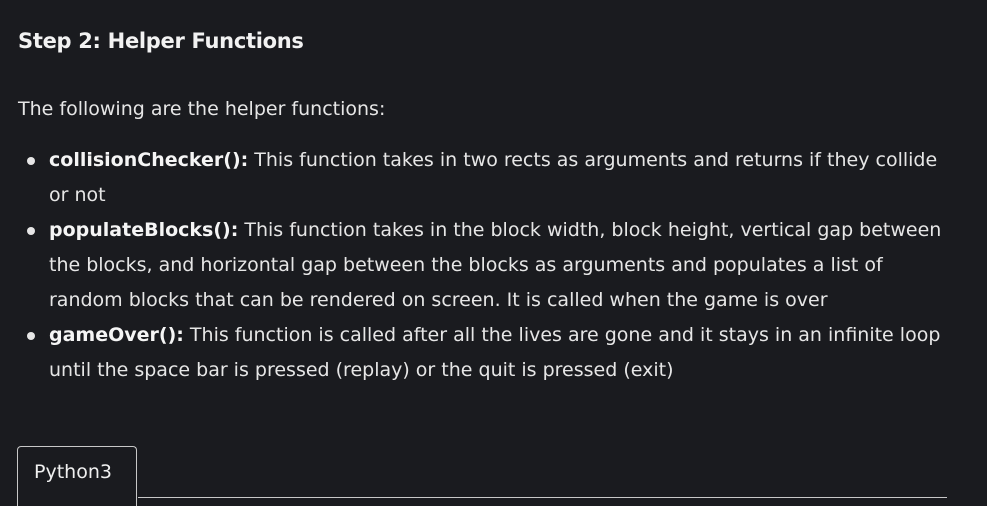  What do you see at coordinates (542, 497) in the screenshot?
I see `tab-divider` at bounding box center [542, 497].